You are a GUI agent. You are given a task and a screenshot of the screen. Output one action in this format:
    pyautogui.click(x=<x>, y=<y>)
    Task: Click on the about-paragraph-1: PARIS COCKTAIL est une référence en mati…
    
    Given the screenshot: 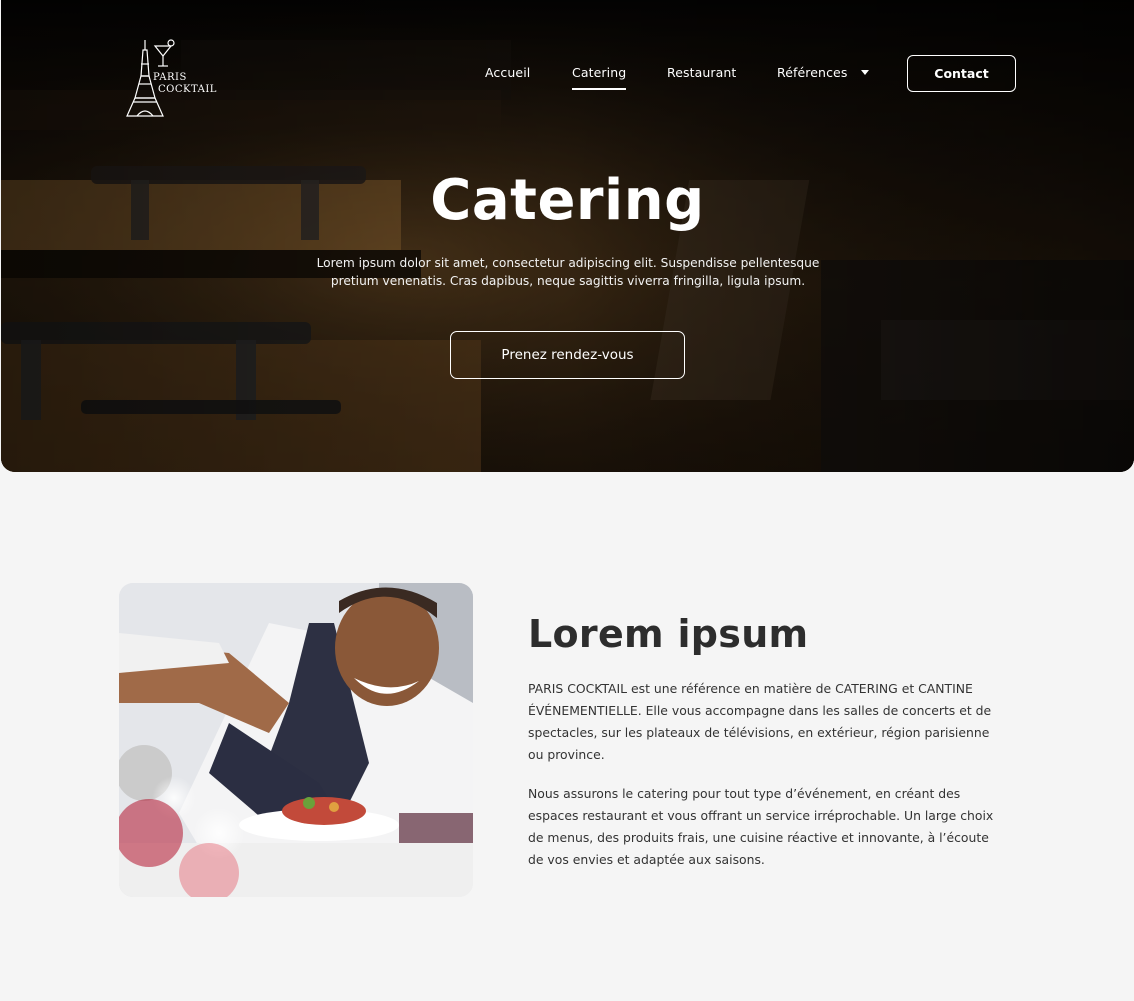 What is the action you would take?
    pyautogui.click(x=760, y=721)
    